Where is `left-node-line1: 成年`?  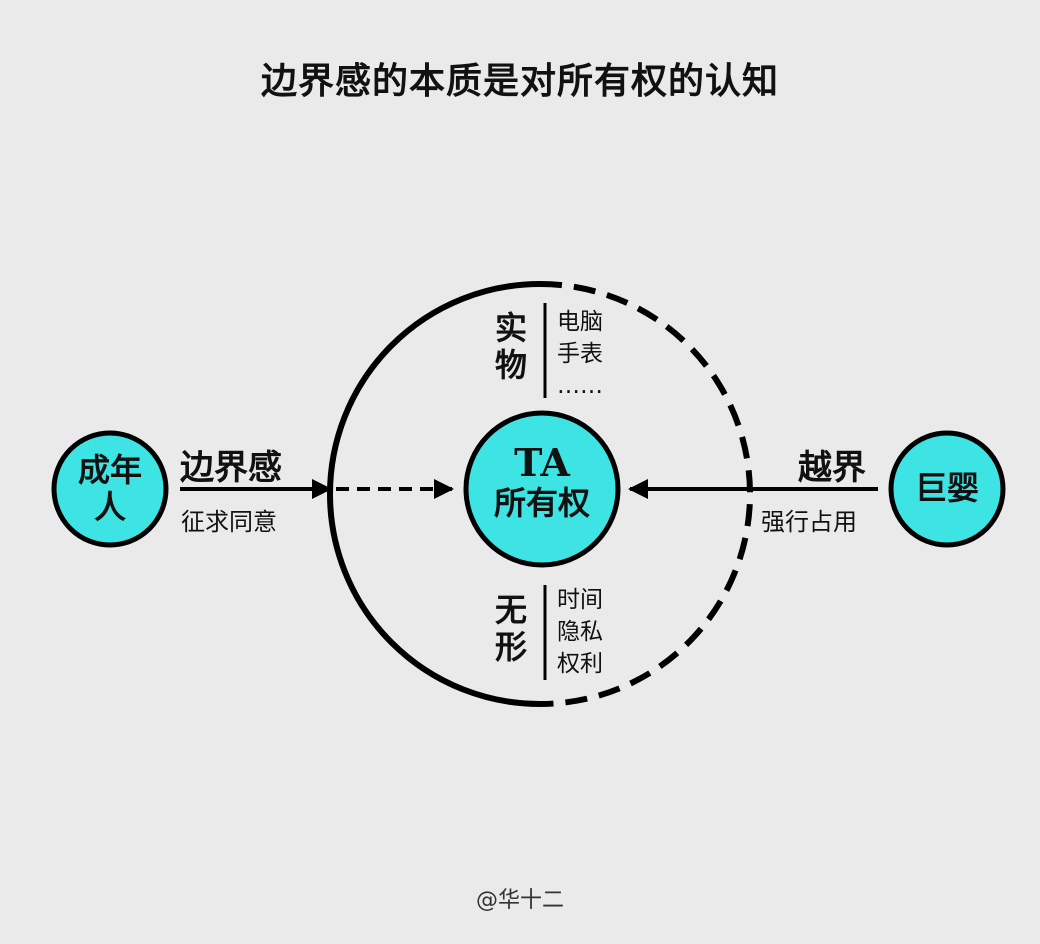
left-node-line1: 成年 is located at coordinates (109, 470).